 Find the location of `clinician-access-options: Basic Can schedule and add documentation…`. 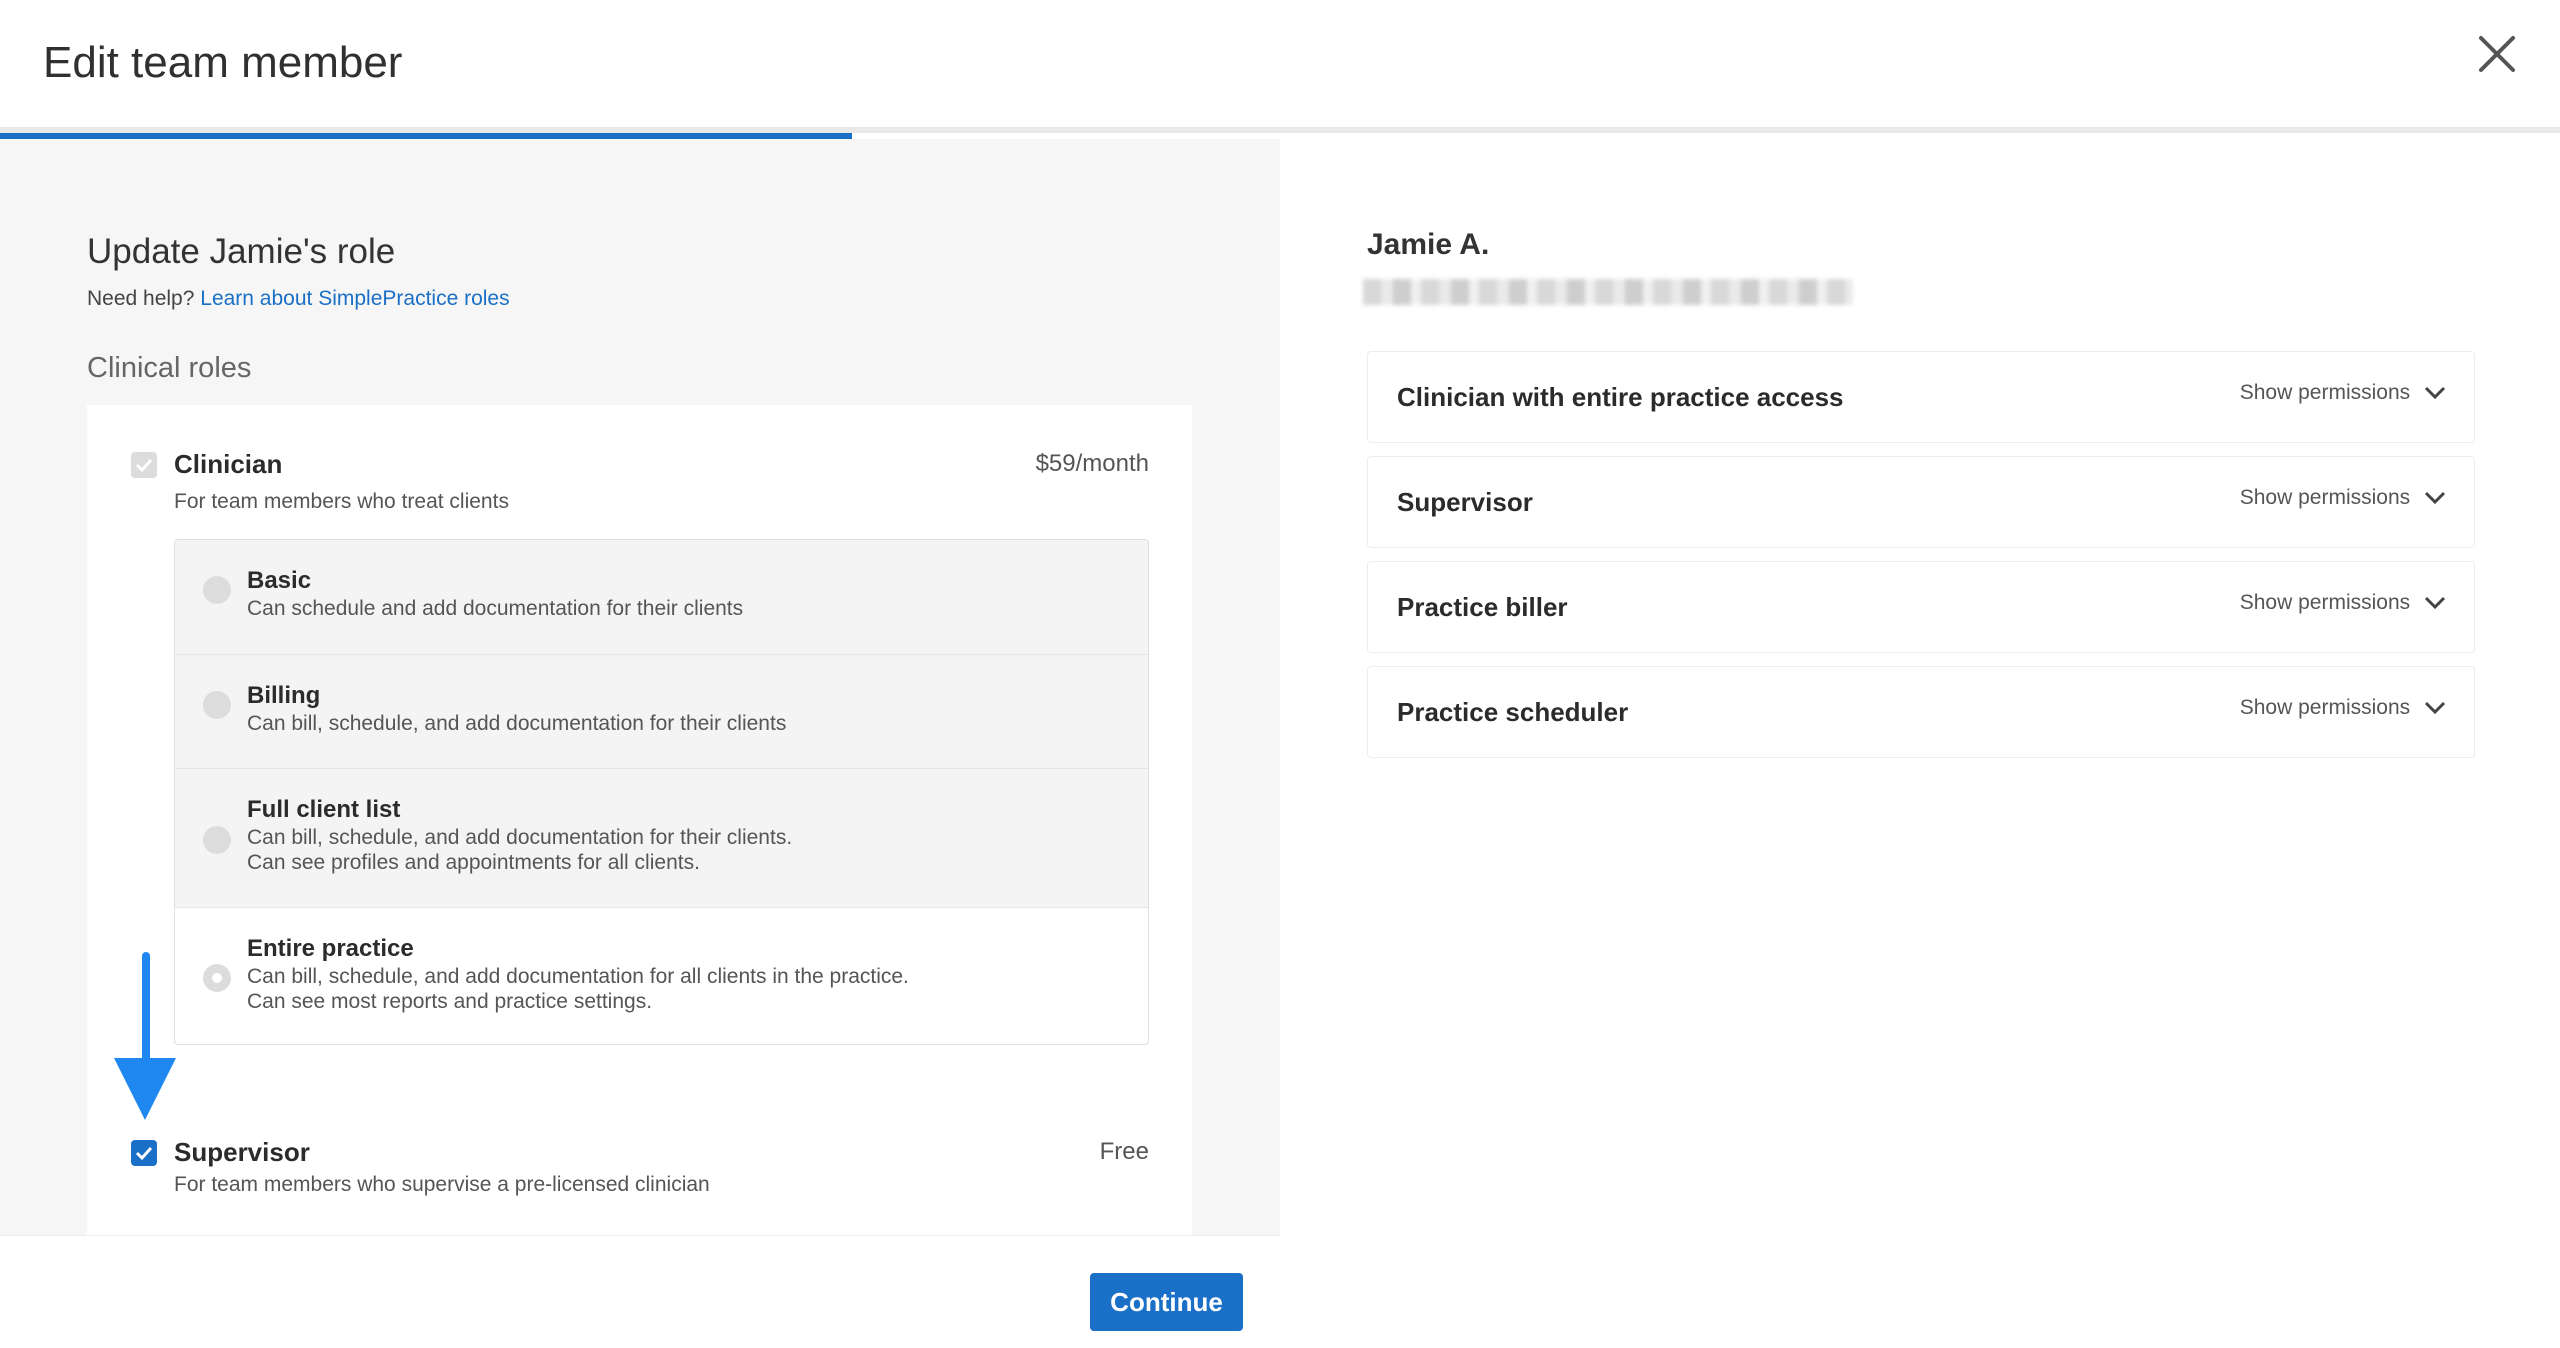

clinician-access-options: Basic Can schedule and add documentation… is located at coordinates (661, 792).